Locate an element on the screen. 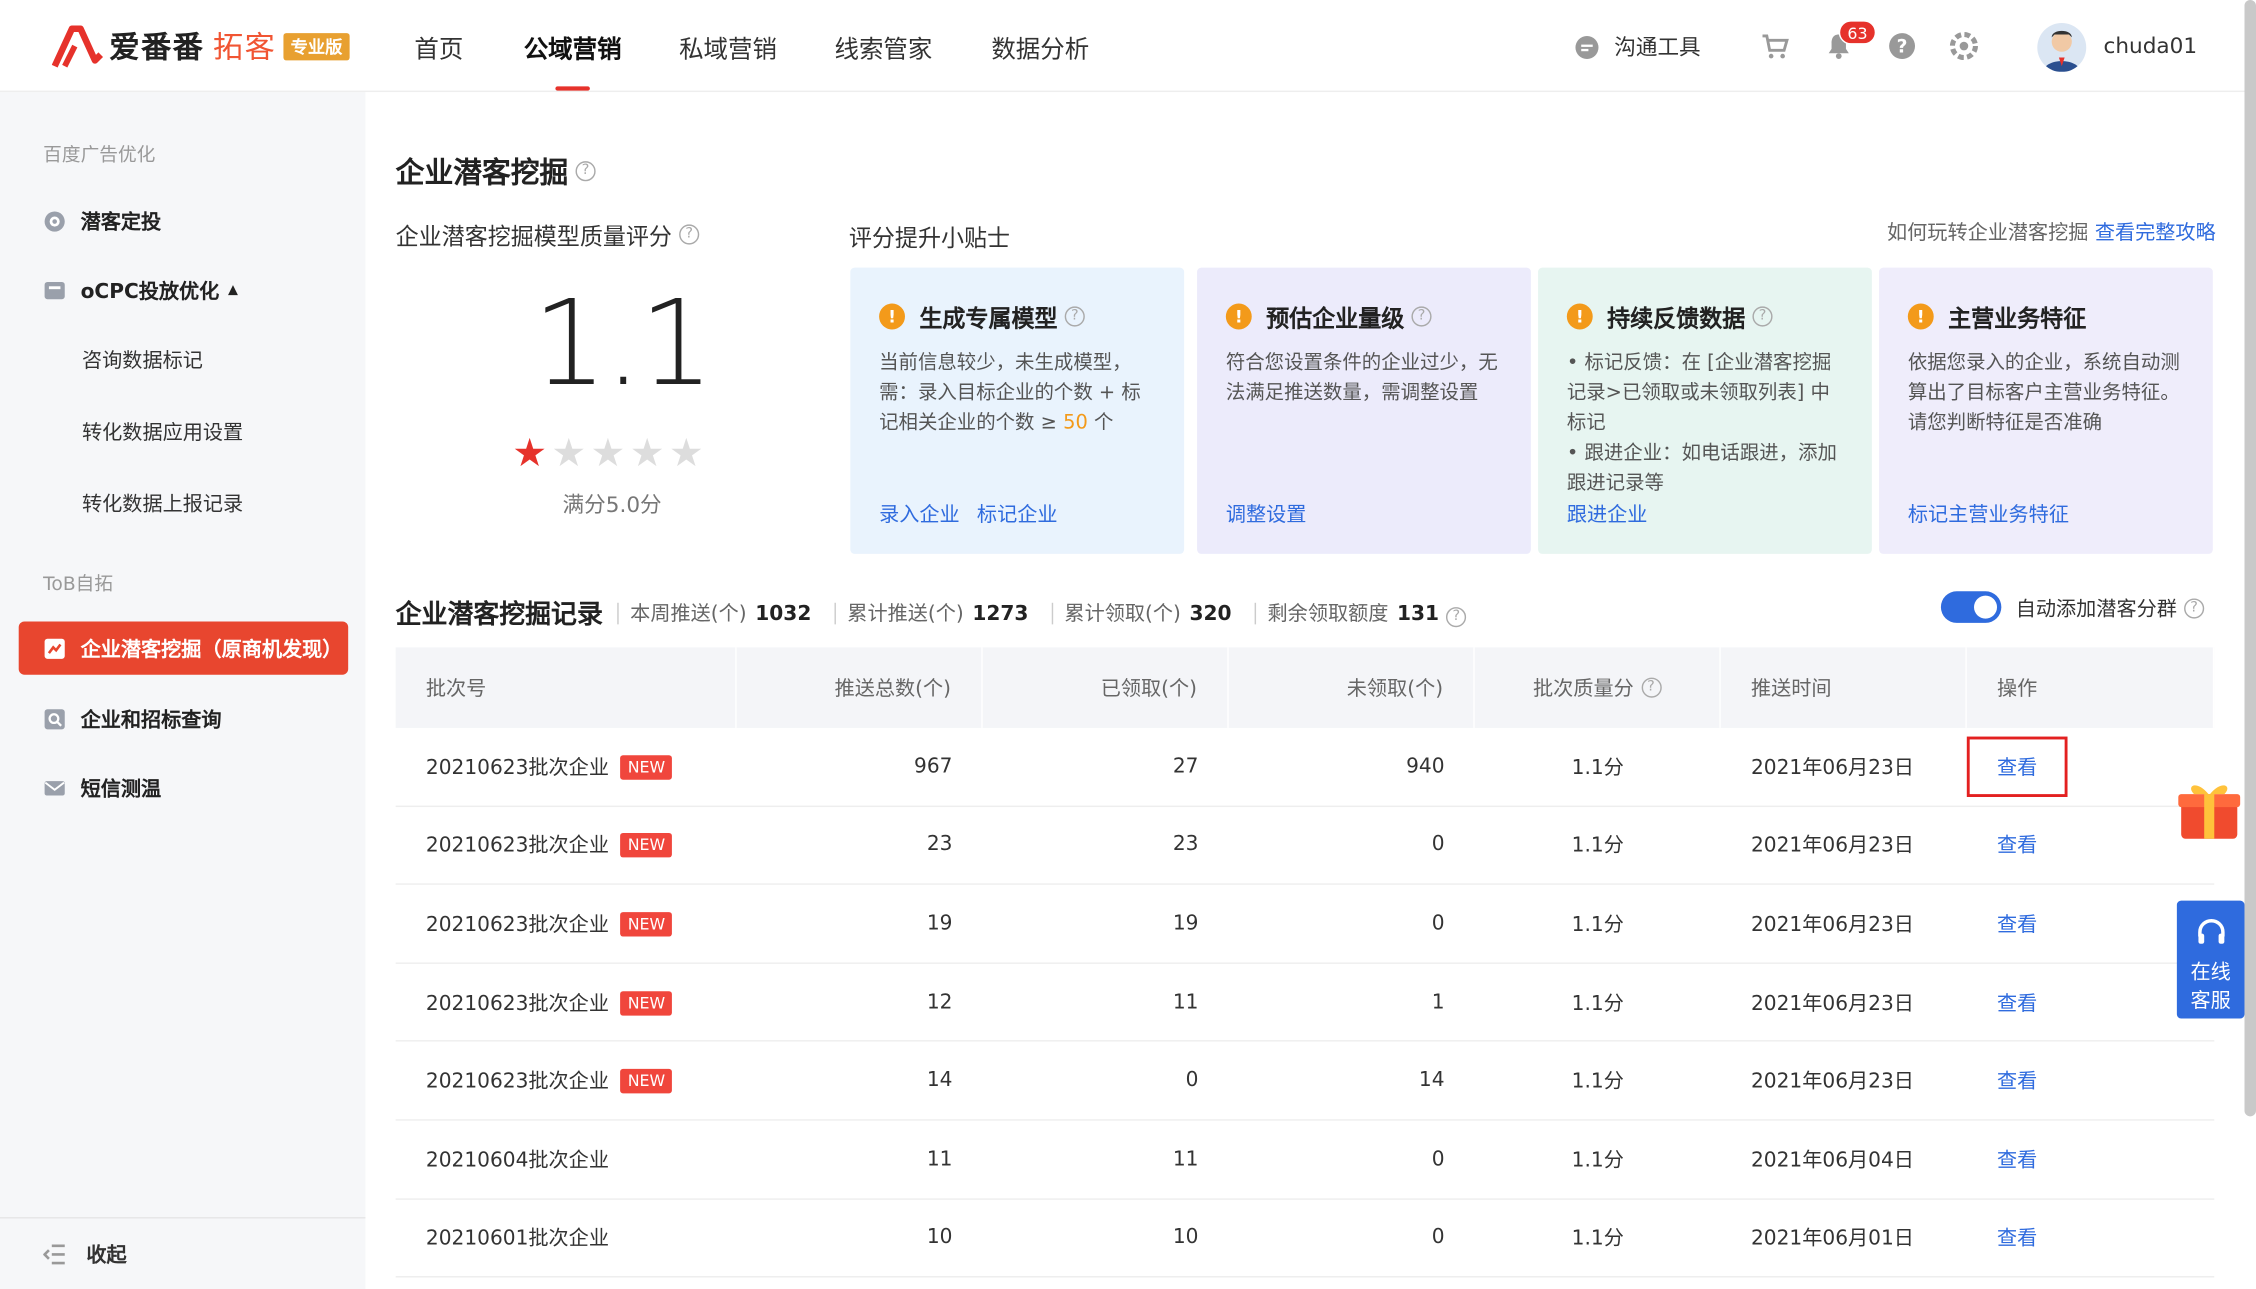 The height and width of the screenshot is (1289, 2256). batch-name: 20210623批次企业 is located at coordinates (517, 925).